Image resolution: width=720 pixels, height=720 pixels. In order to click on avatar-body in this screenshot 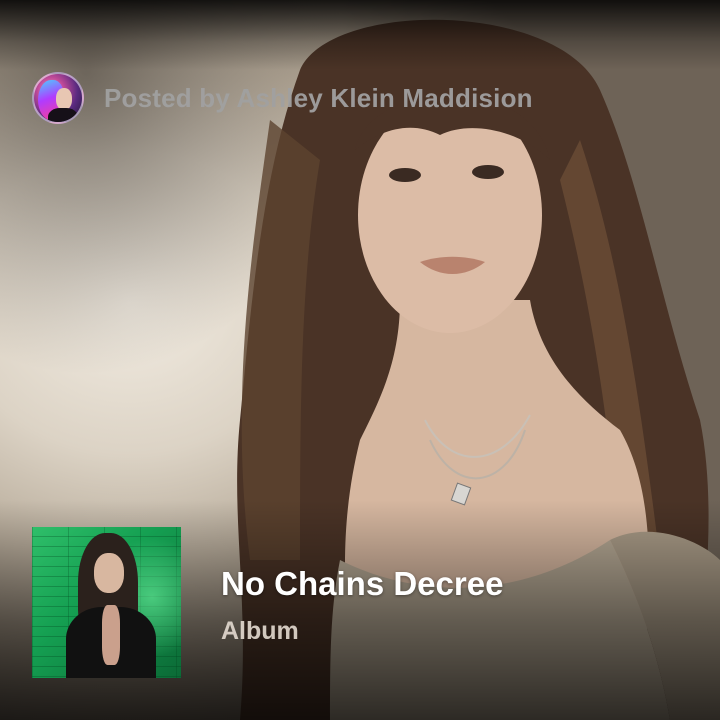, I will do `click(63, 115)`.